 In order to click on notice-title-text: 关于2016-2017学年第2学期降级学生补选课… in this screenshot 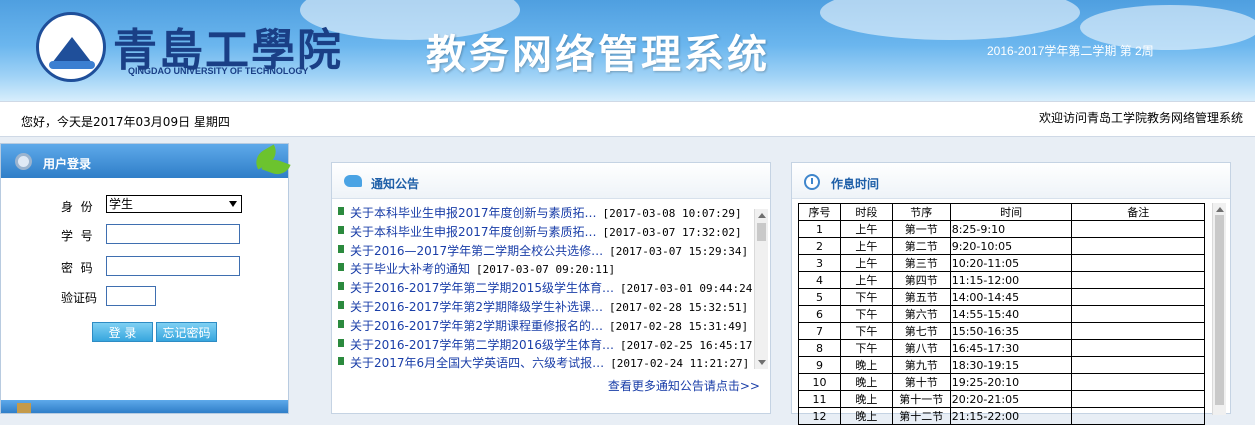, I will do `click(477, 306)`.